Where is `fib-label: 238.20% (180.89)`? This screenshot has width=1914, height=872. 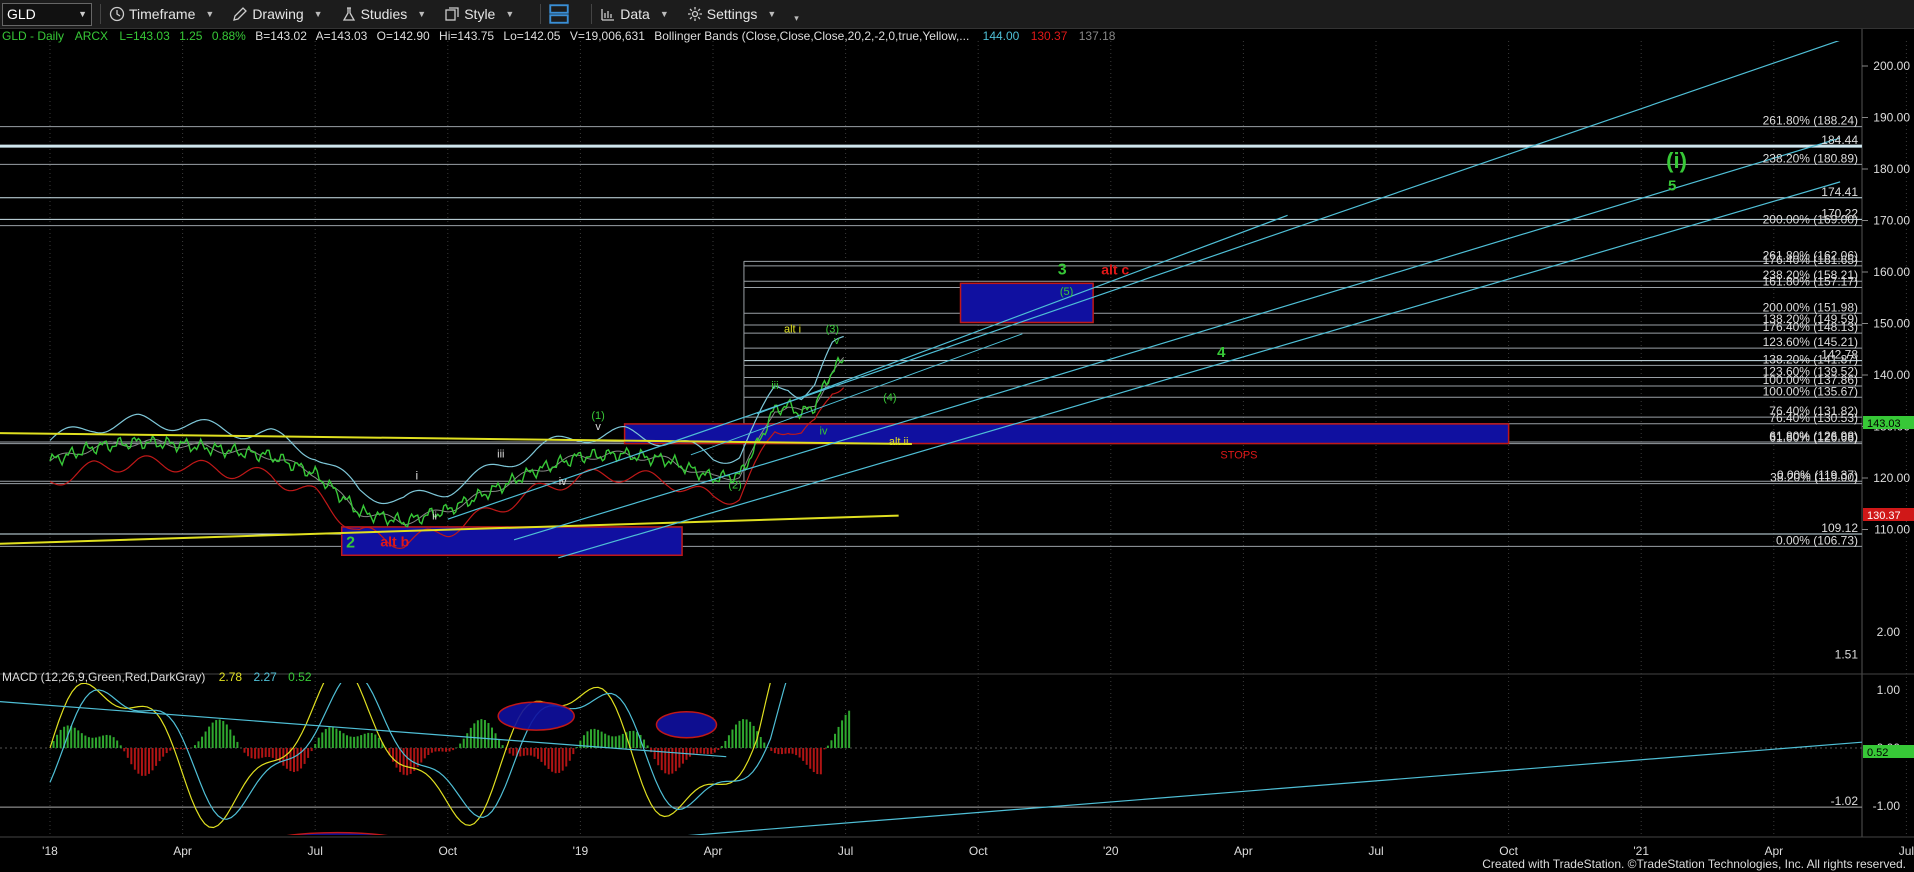 fib-label: 238.20% (180.89) is located at coordinates (1810, 158).